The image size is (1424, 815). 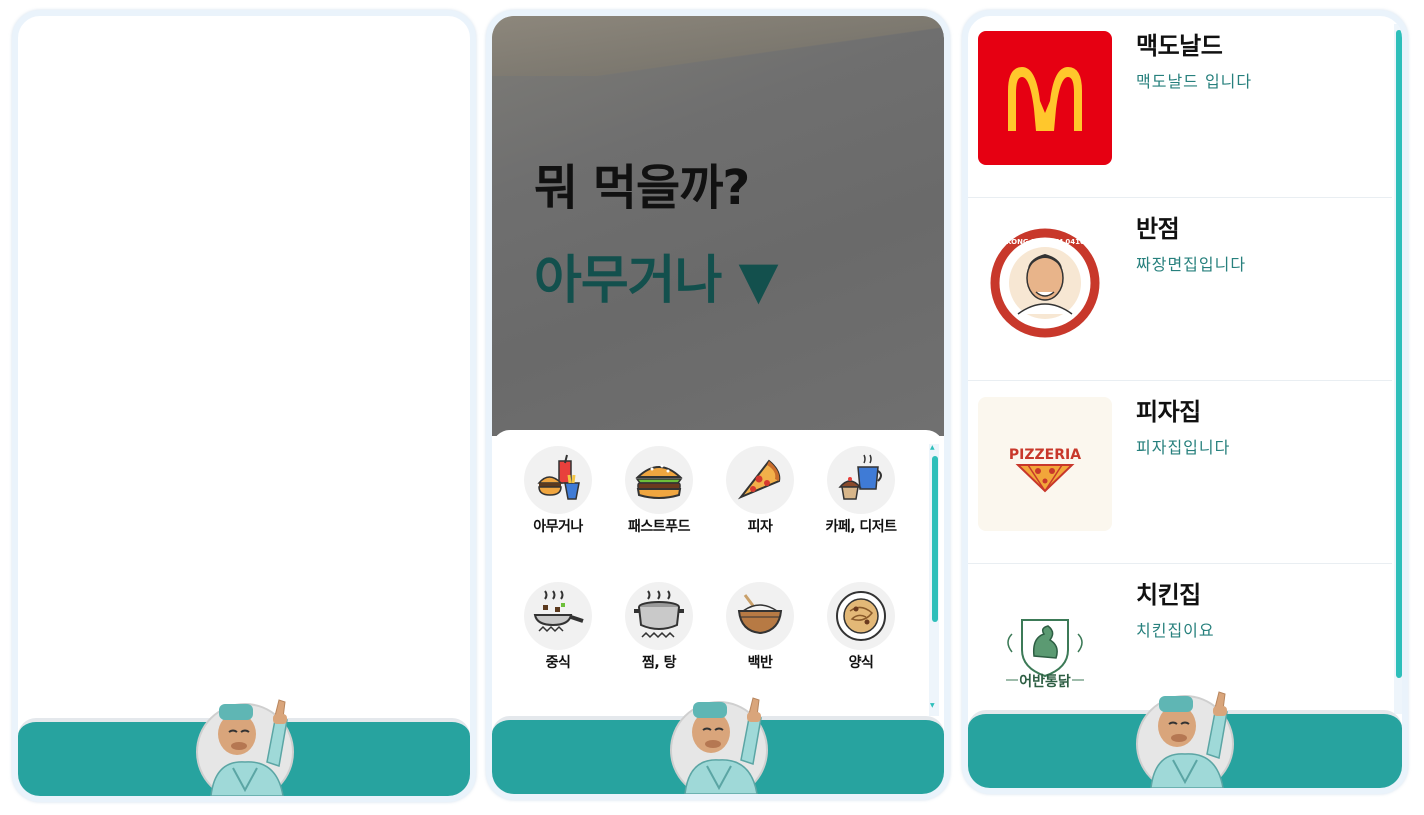 What do you see at coordinates (1168, 412) in the screenshot?
I see `restaurant-name: 피자집` at bounding box center [1168, 412].